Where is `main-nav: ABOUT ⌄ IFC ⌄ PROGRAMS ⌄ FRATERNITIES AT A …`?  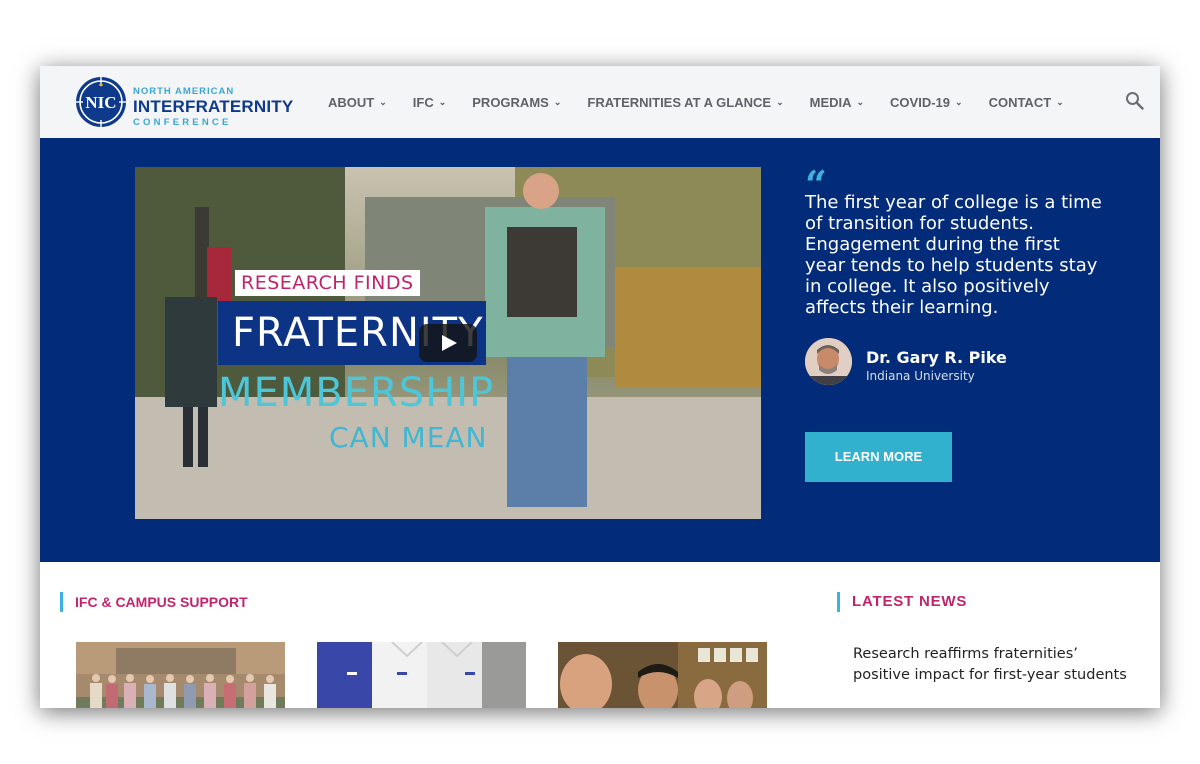 main-nav: ABOUT ⌄ IFC ⌄ PROGRAMS ⌄ FRATERNITIES AT A … is located at coordinates (709, 102).